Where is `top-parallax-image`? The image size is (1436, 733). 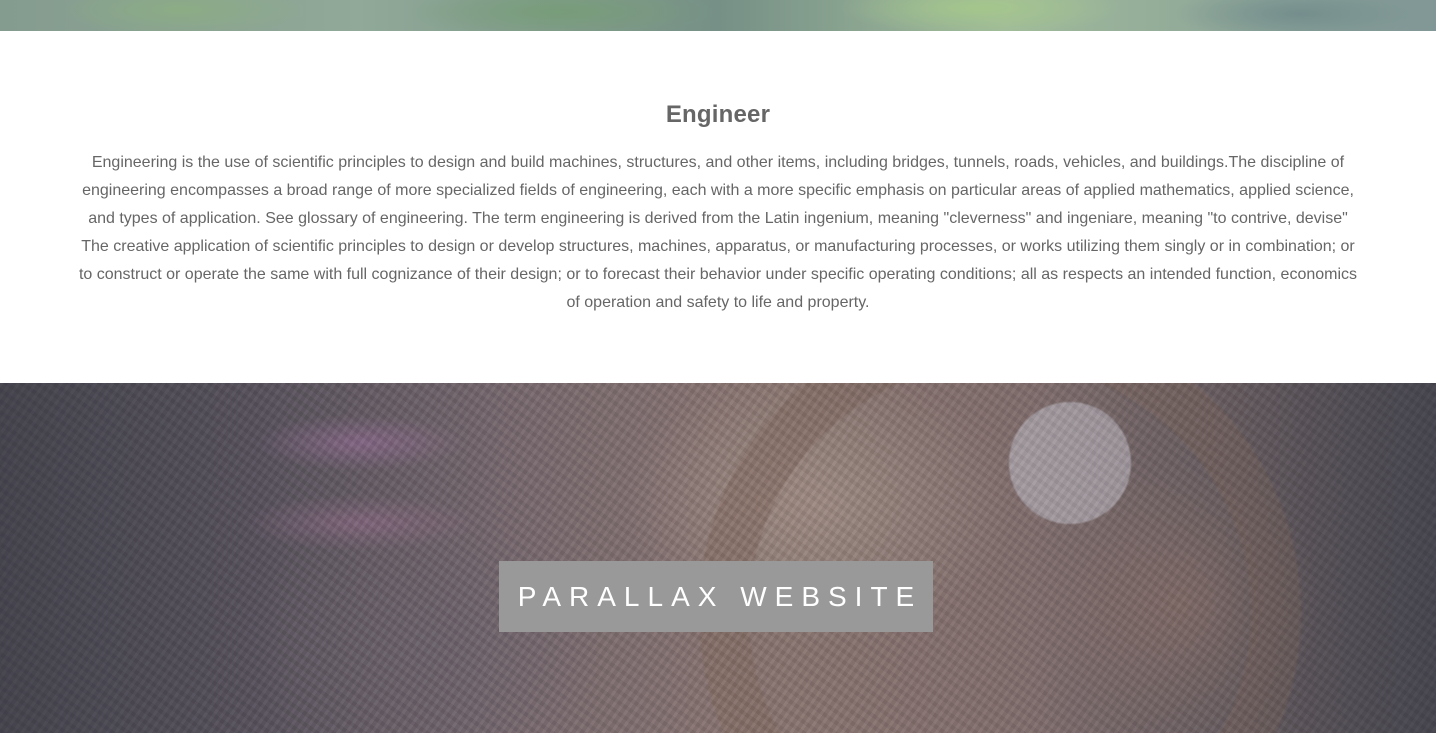
top-parallax-image is located at coordinates (718, 15).